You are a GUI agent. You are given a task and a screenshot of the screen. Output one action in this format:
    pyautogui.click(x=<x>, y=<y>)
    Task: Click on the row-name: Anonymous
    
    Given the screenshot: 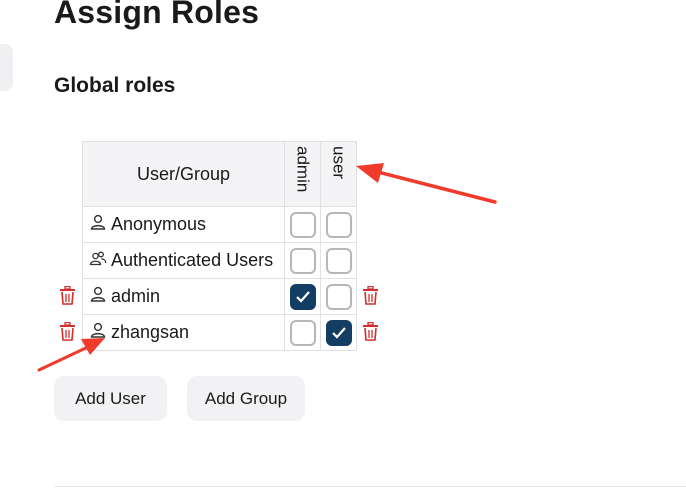 What is the action you would take?
    pyautogui.click(x=159, y=224)
    